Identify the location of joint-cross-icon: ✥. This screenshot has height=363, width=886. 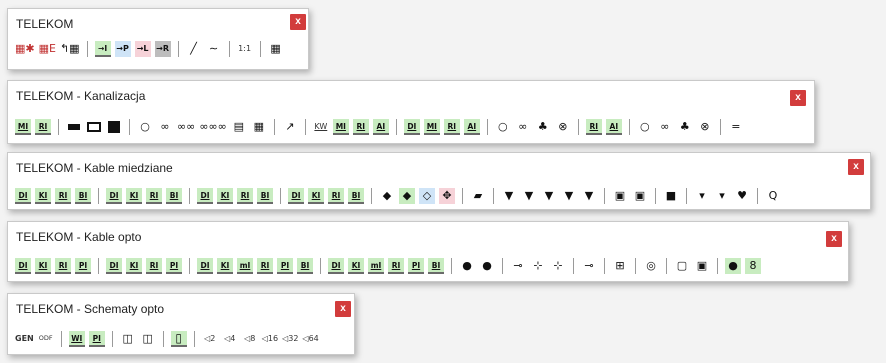
(447, 196).